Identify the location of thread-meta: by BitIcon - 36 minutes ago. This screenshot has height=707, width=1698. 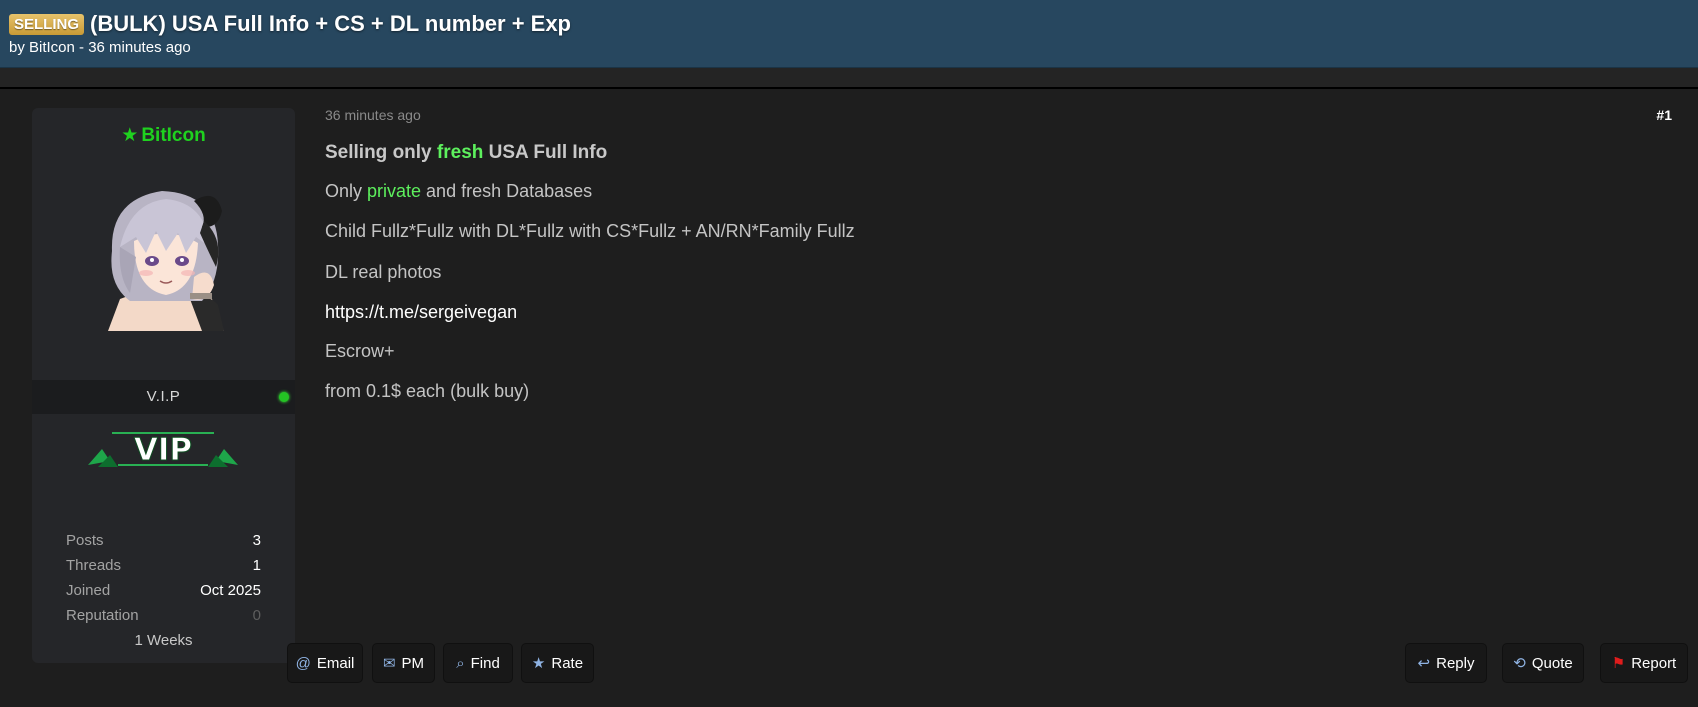
(100, 47).